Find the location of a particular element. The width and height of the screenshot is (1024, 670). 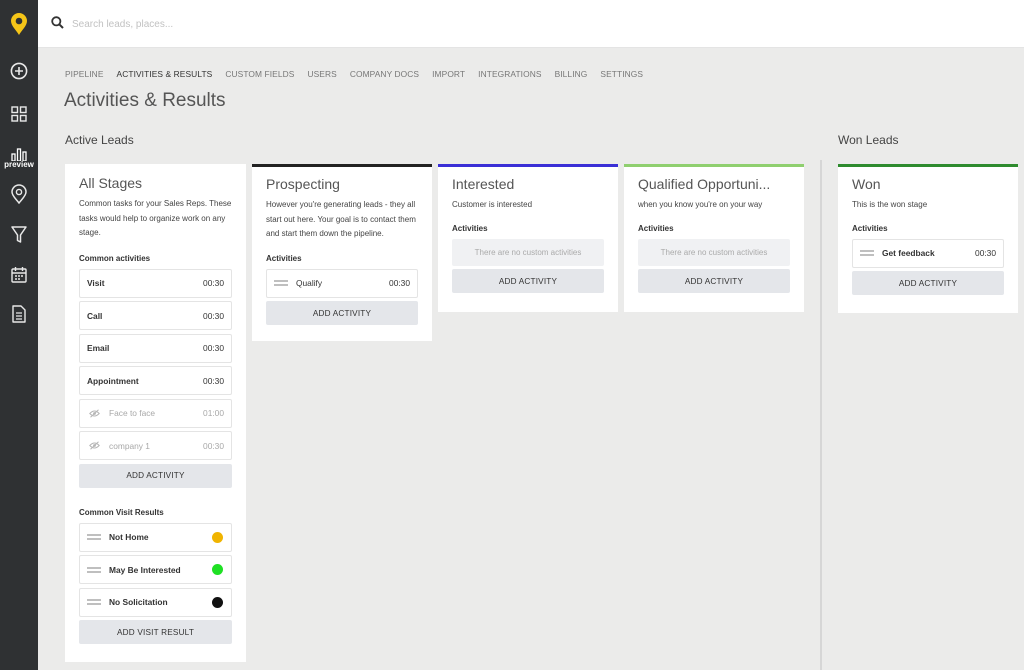

result-may-be-interested: May Be Interested is located at coordinates (155, 569).